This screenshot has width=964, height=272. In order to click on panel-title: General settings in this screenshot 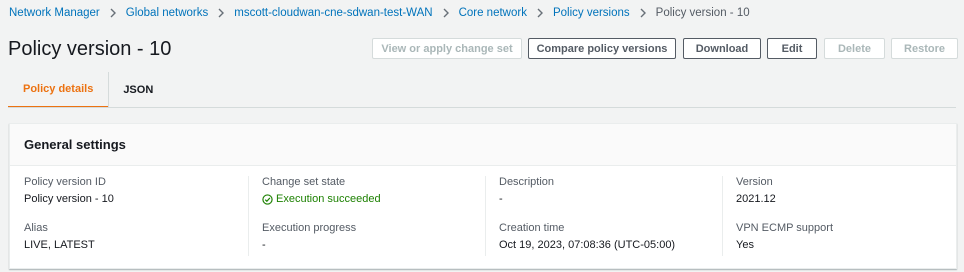, I will do `click(75, 144)`.